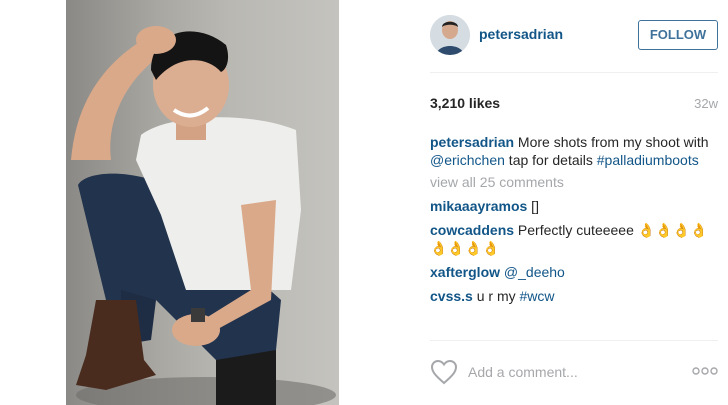 This screenshot has height=405, width=728. What do you see at coordinates (575, 272) in the screenshot?
I see `comment-item: xafterglow @_deeho` at bounding box center [575, 272].